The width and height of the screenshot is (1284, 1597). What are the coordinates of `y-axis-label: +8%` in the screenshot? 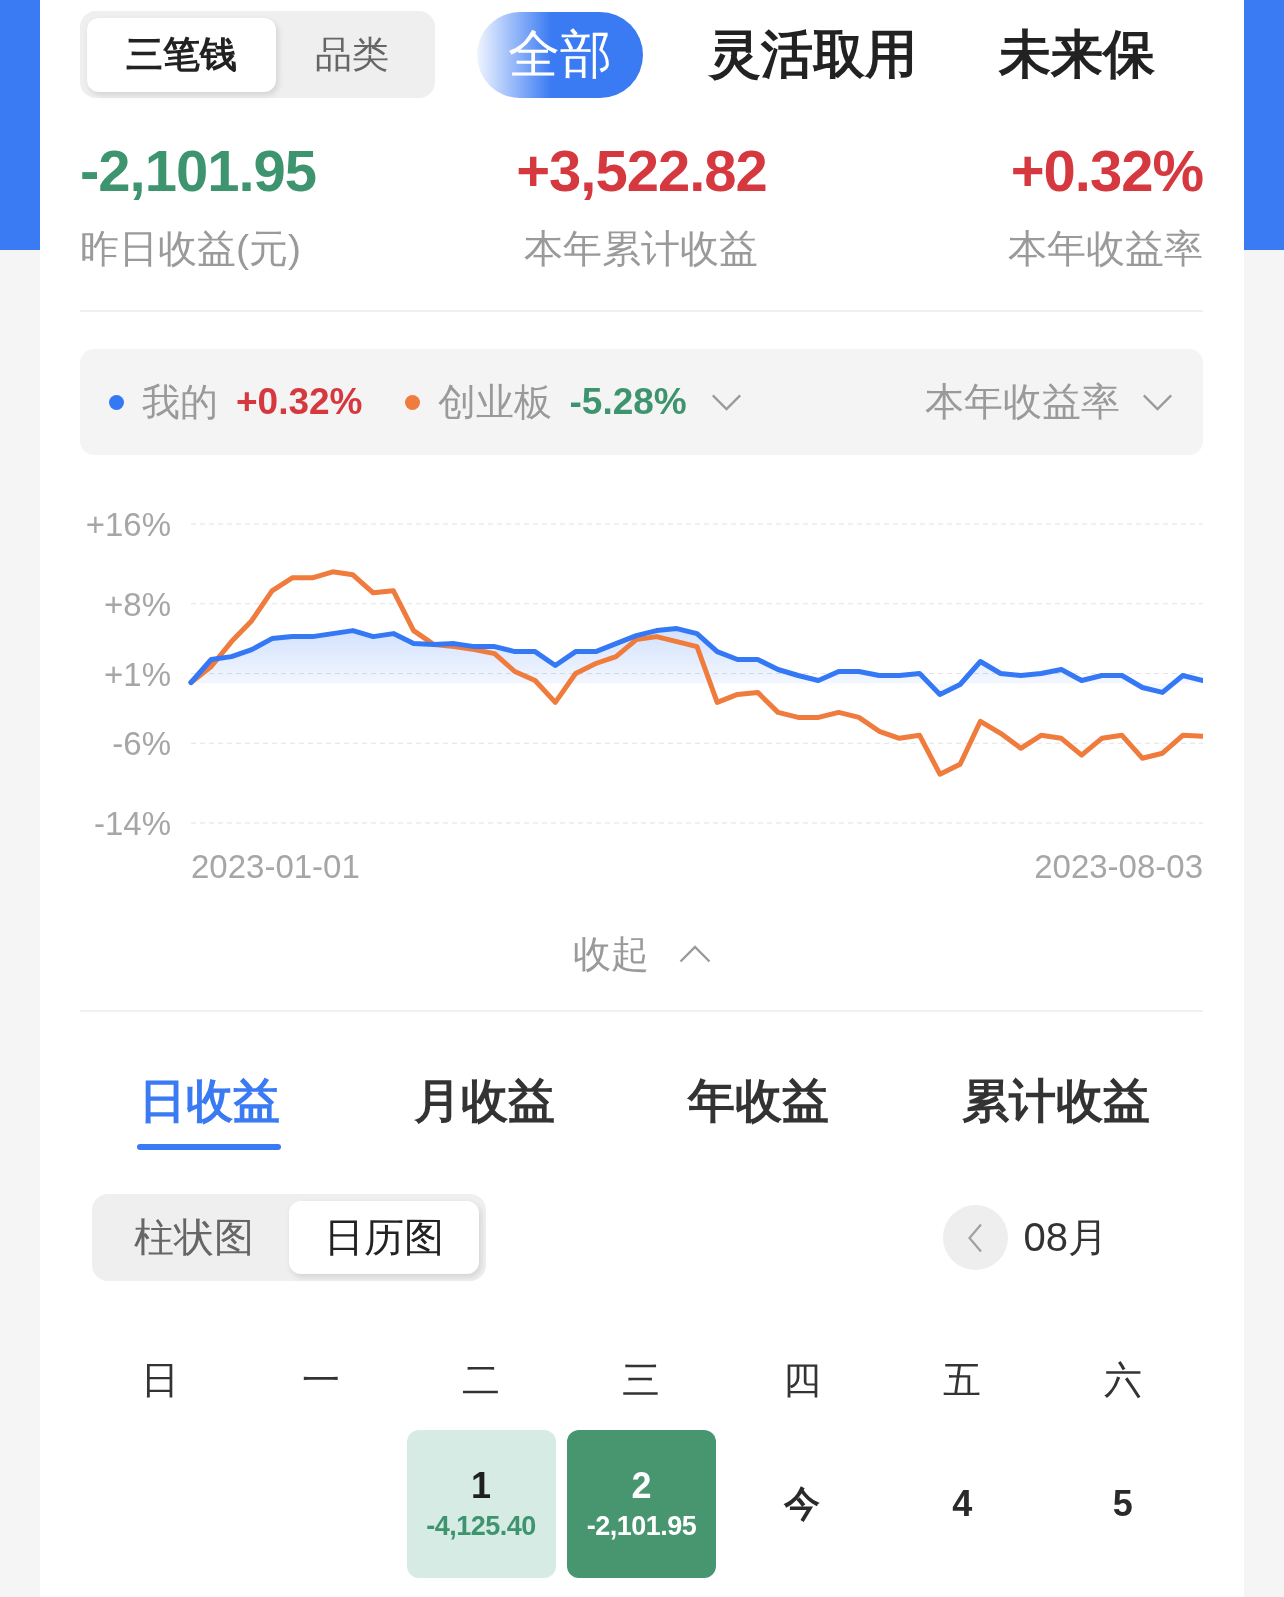 It's located at (137, 604).